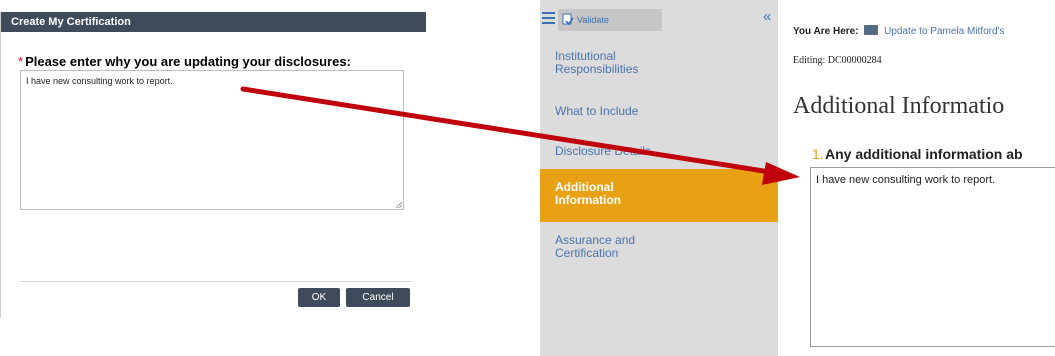  Describe the element at coordinates (871, 30) in the screenshot. I see `document-icon` at that location.